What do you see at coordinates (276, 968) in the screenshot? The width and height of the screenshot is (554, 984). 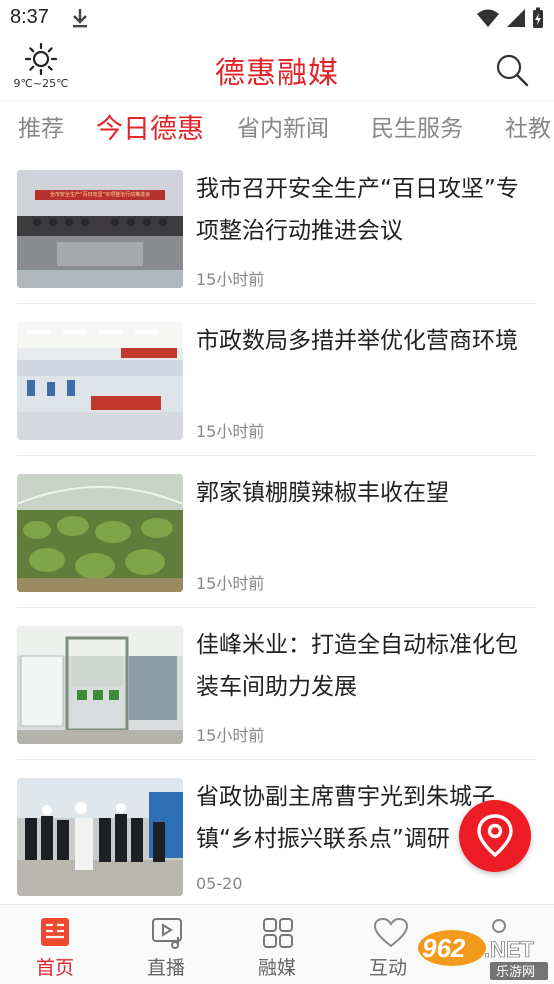 I see `nav-label: 融媒` at bounding box center [276, 968].